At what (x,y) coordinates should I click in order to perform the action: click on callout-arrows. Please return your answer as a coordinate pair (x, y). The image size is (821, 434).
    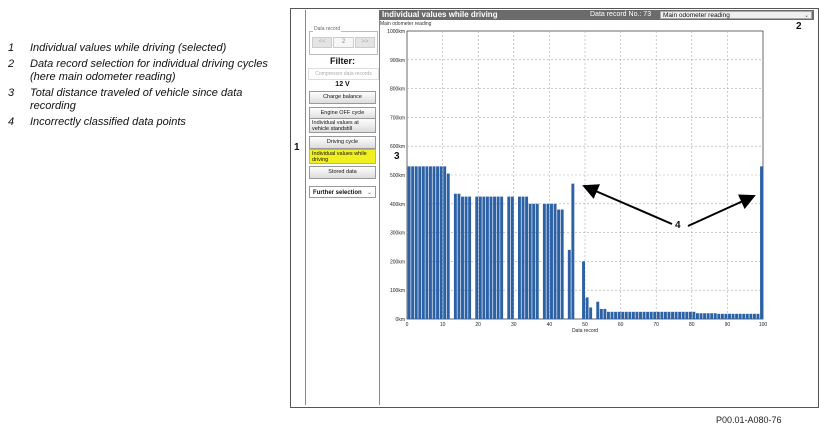
    Looking at the image, I should click on (669, 205).